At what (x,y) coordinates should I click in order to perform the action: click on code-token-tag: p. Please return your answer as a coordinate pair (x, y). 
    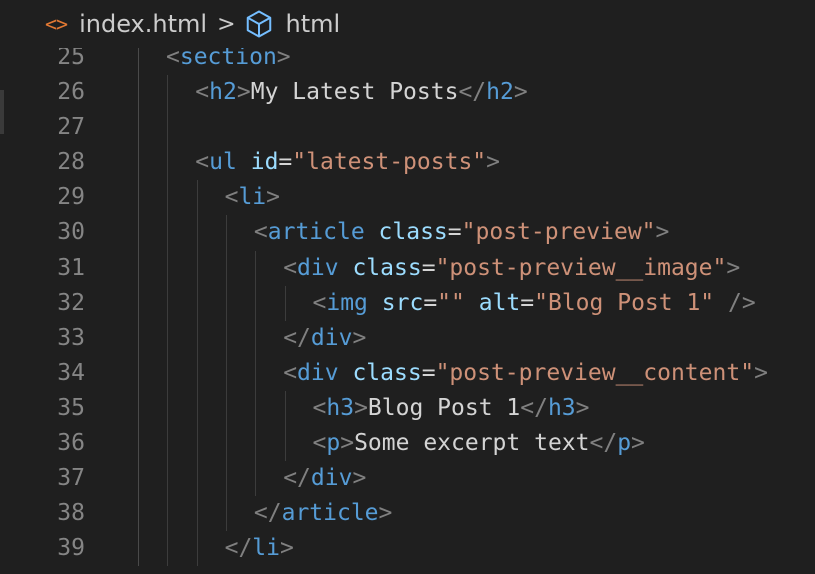
    Looking at the image, I should click on (333, 443).